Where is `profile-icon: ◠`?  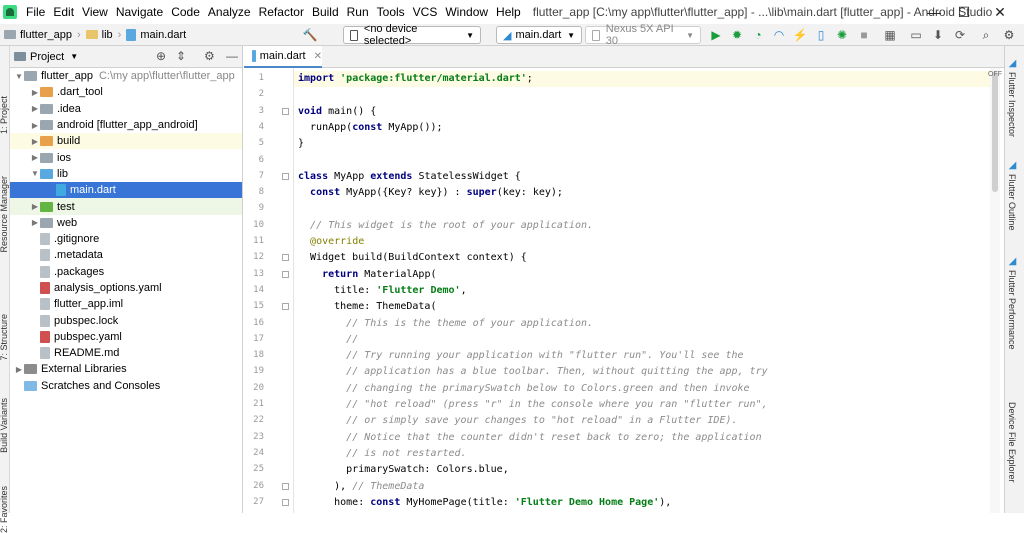
profile-icon: ◠ is located at coordinates (779, 35).